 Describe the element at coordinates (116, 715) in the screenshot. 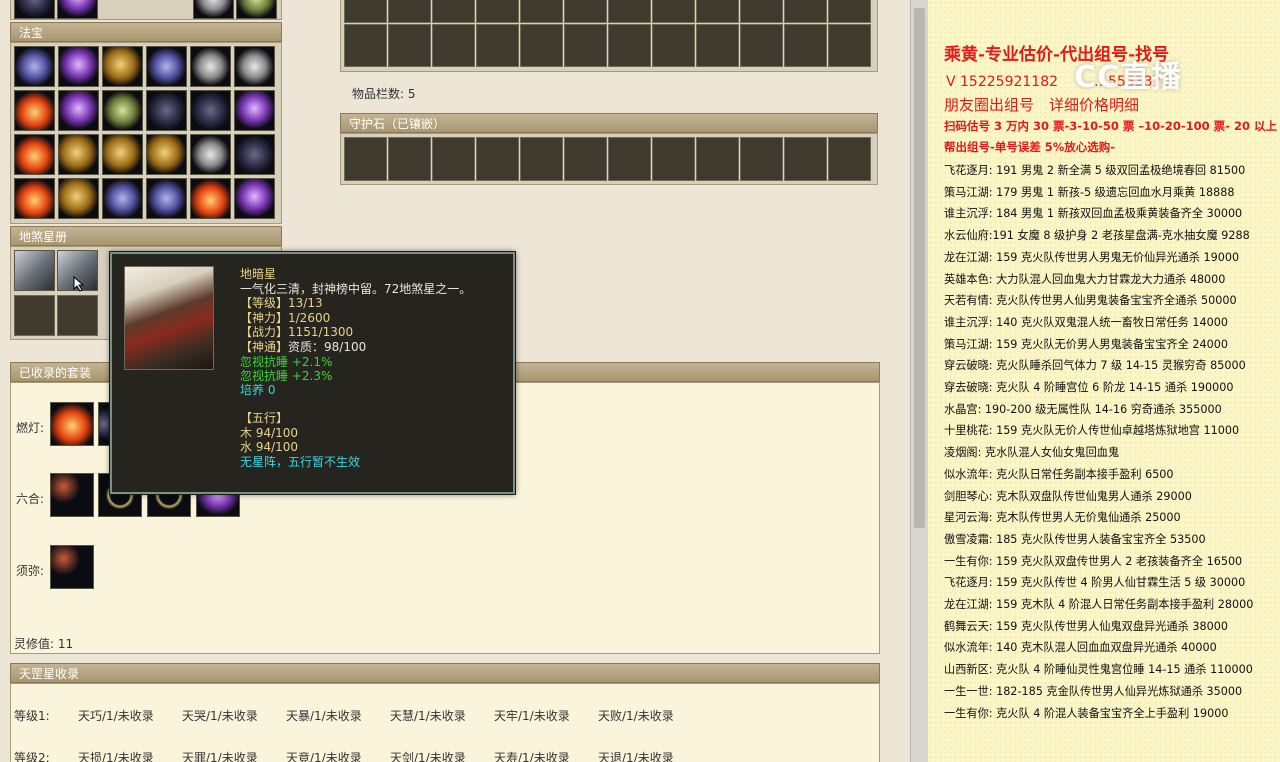

I see `tiangang-entry: 天巧/1/未收录` at that location.